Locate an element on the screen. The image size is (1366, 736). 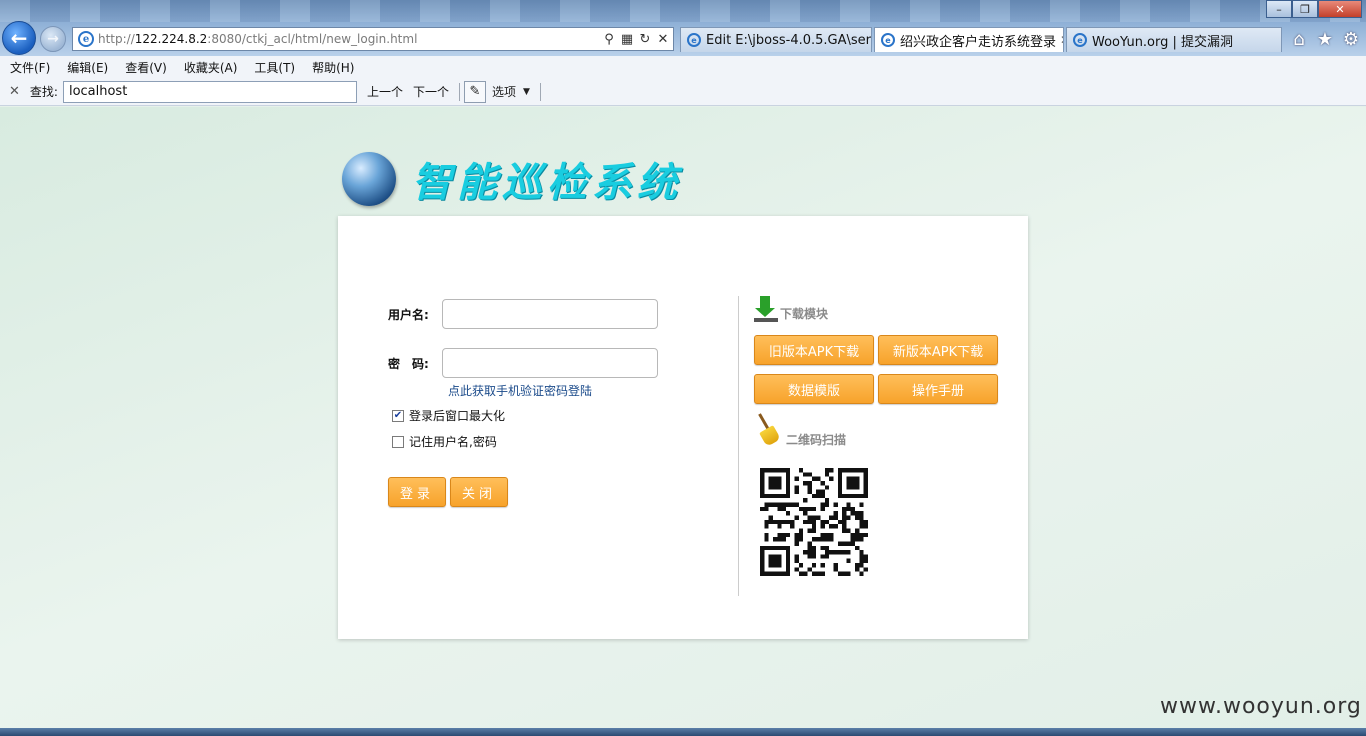
taskbar-thumbnails is located at coordinates (683, 11).